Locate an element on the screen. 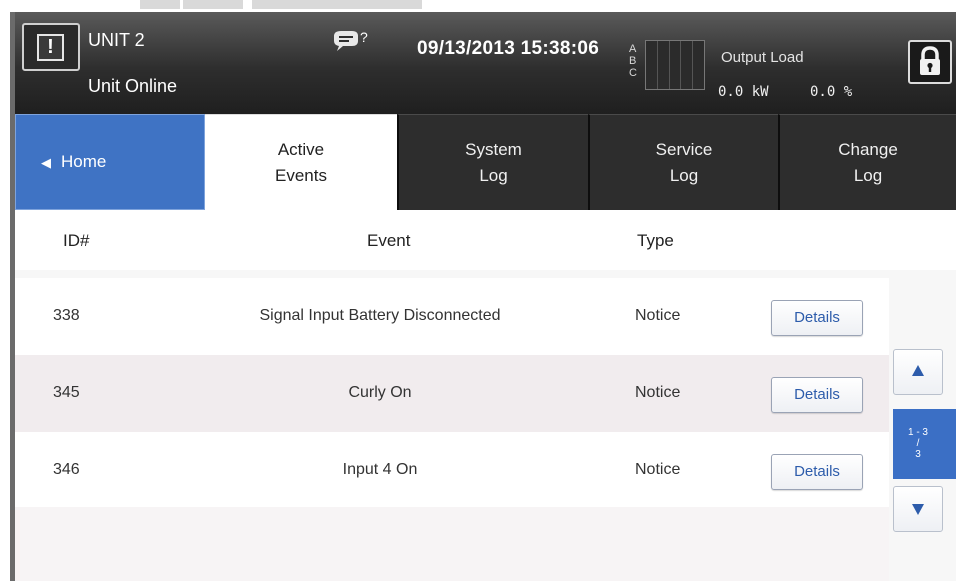 The height and width of the screenshot is (581, 956). table-header: ID# Event Type is located at coordinates (485, 240).